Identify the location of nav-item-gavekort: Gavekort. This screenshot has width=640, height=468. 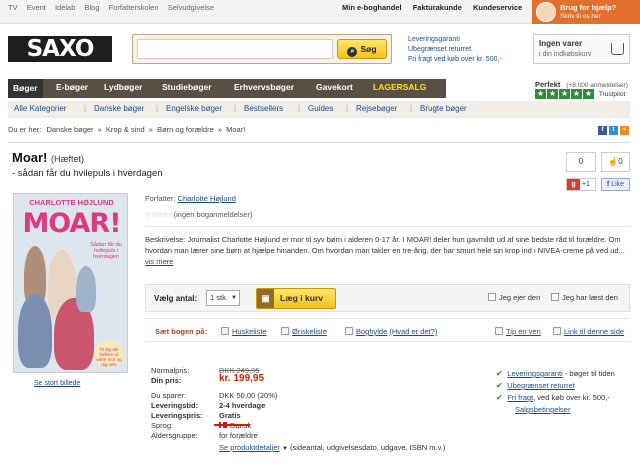
(334, 87).